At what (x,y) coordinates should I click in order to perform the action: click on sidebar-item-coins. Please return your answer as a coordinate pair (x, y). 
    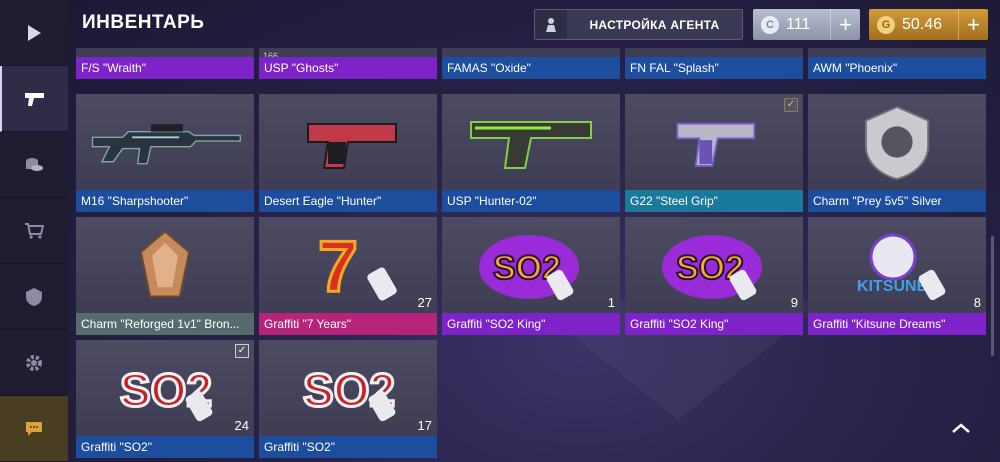
    Looking at the image, I should click on (34, 165).